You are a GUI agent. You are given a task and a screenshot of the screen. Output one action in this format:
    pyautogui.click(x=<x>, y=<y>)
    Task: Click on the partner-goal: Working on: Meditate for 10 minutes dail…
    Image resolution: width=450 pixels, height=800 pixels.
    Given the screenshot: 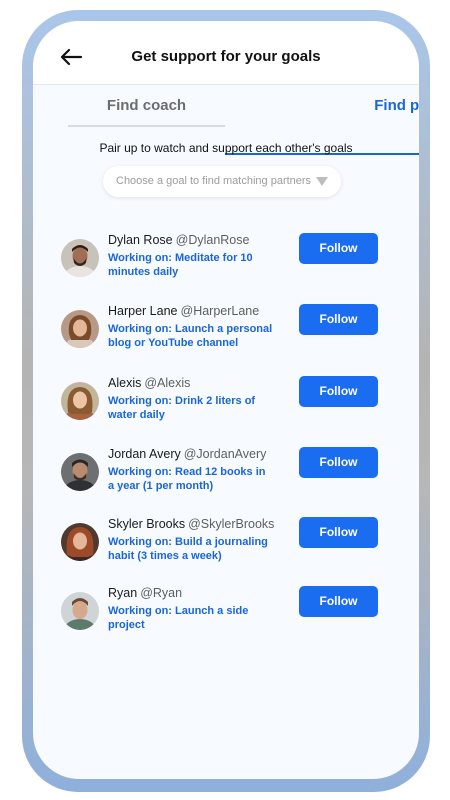 What is the action you would take?
    pyautogui.click(x=180, y=265)
    